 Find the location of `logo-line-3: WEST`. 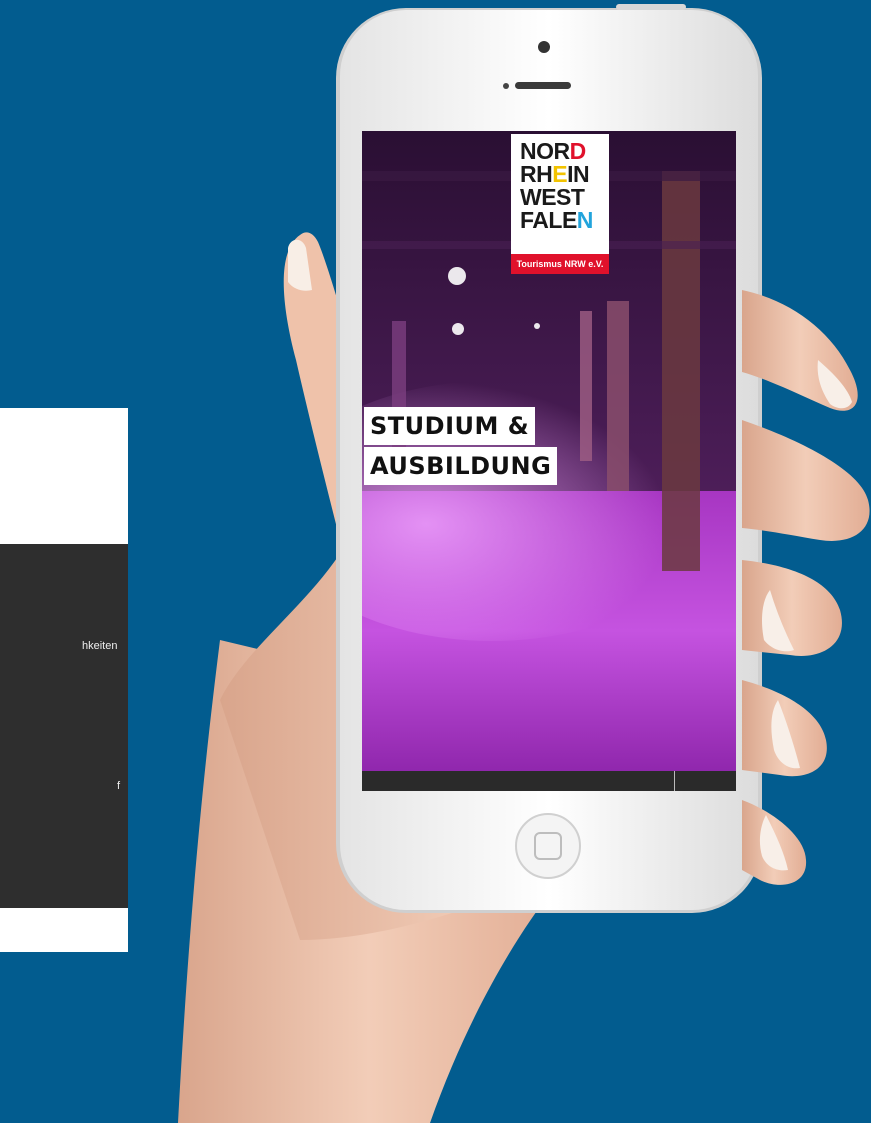

logo-line-3: WEST is located at coordinates (552, 197).